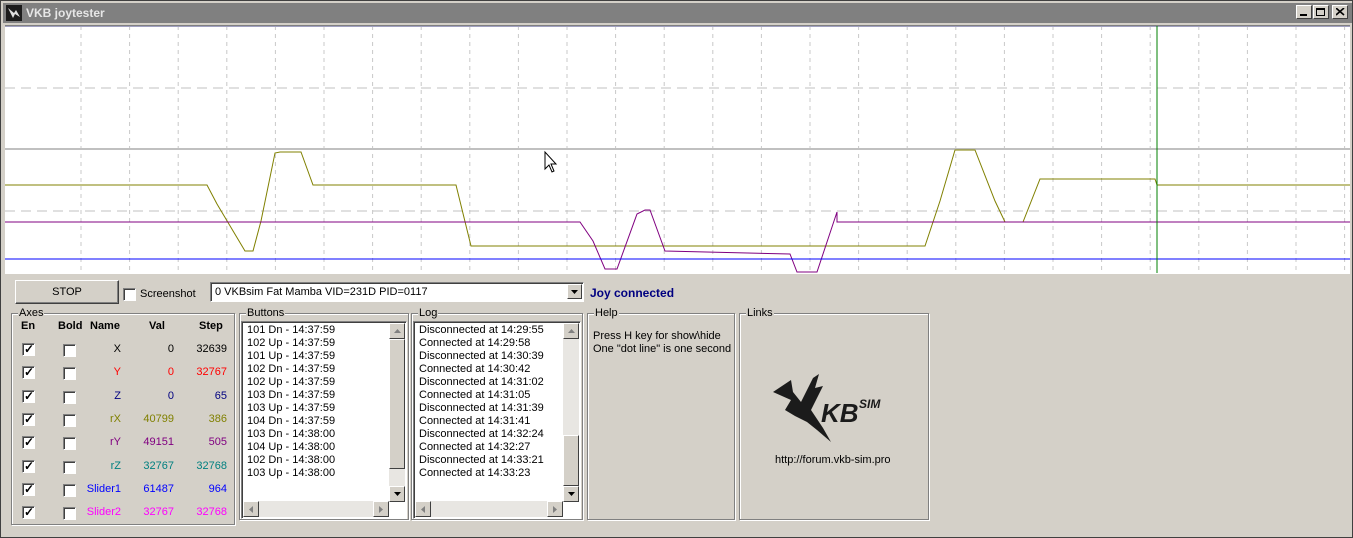 The width and height of the screenshot is (1353, 538). What do you see at coordinates (291, 356) in the screenshot?
I see `buttons-log-line: 101 Up - 14:37:59` at bounding box center [291, 356].